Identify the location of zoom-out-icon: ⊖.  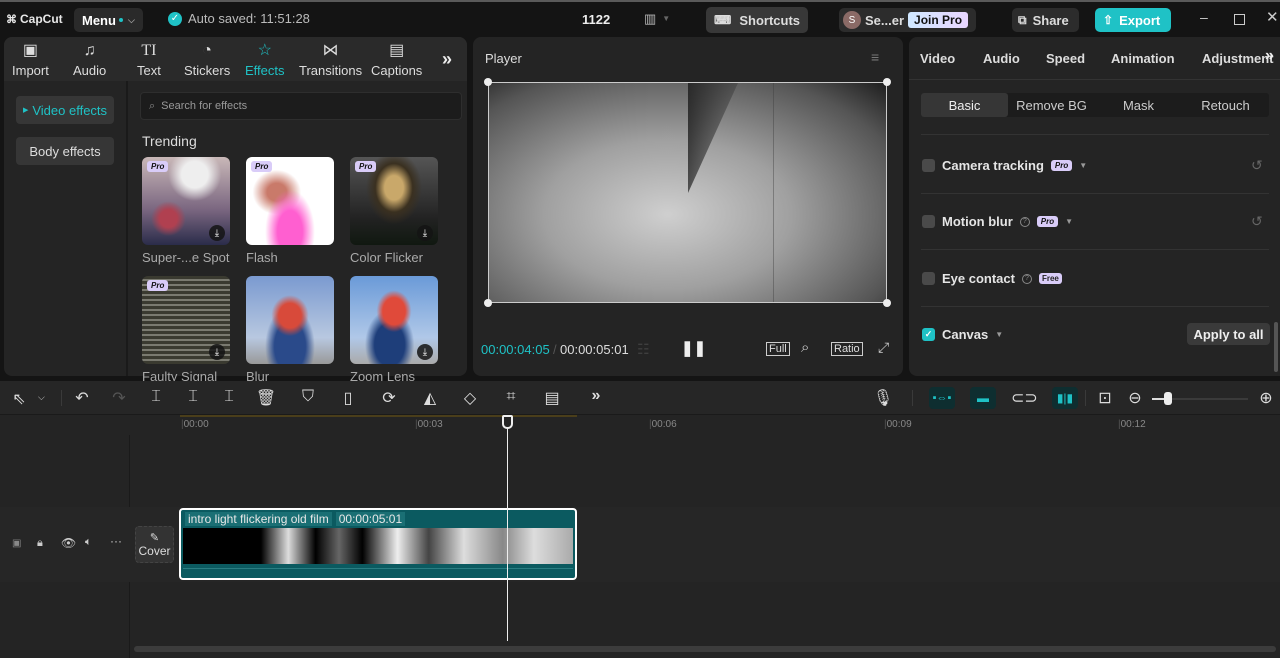
(1135, 398).